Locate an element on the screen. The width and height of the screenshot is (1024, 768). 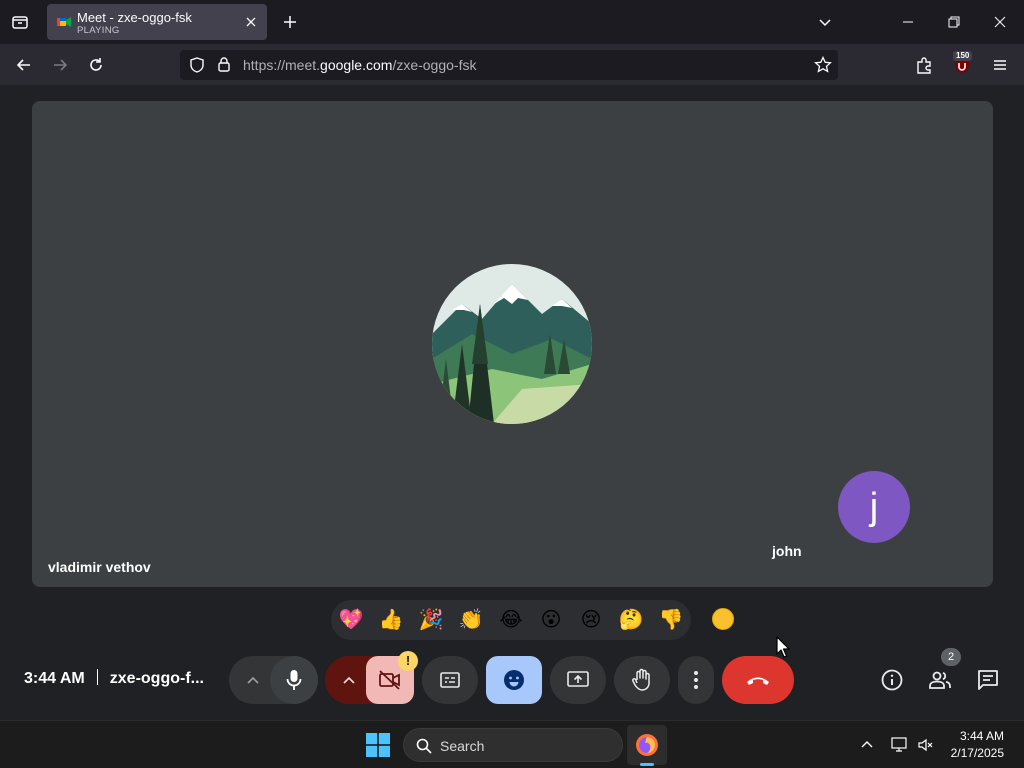
call-end-icon is located at coordinates (758, 681).